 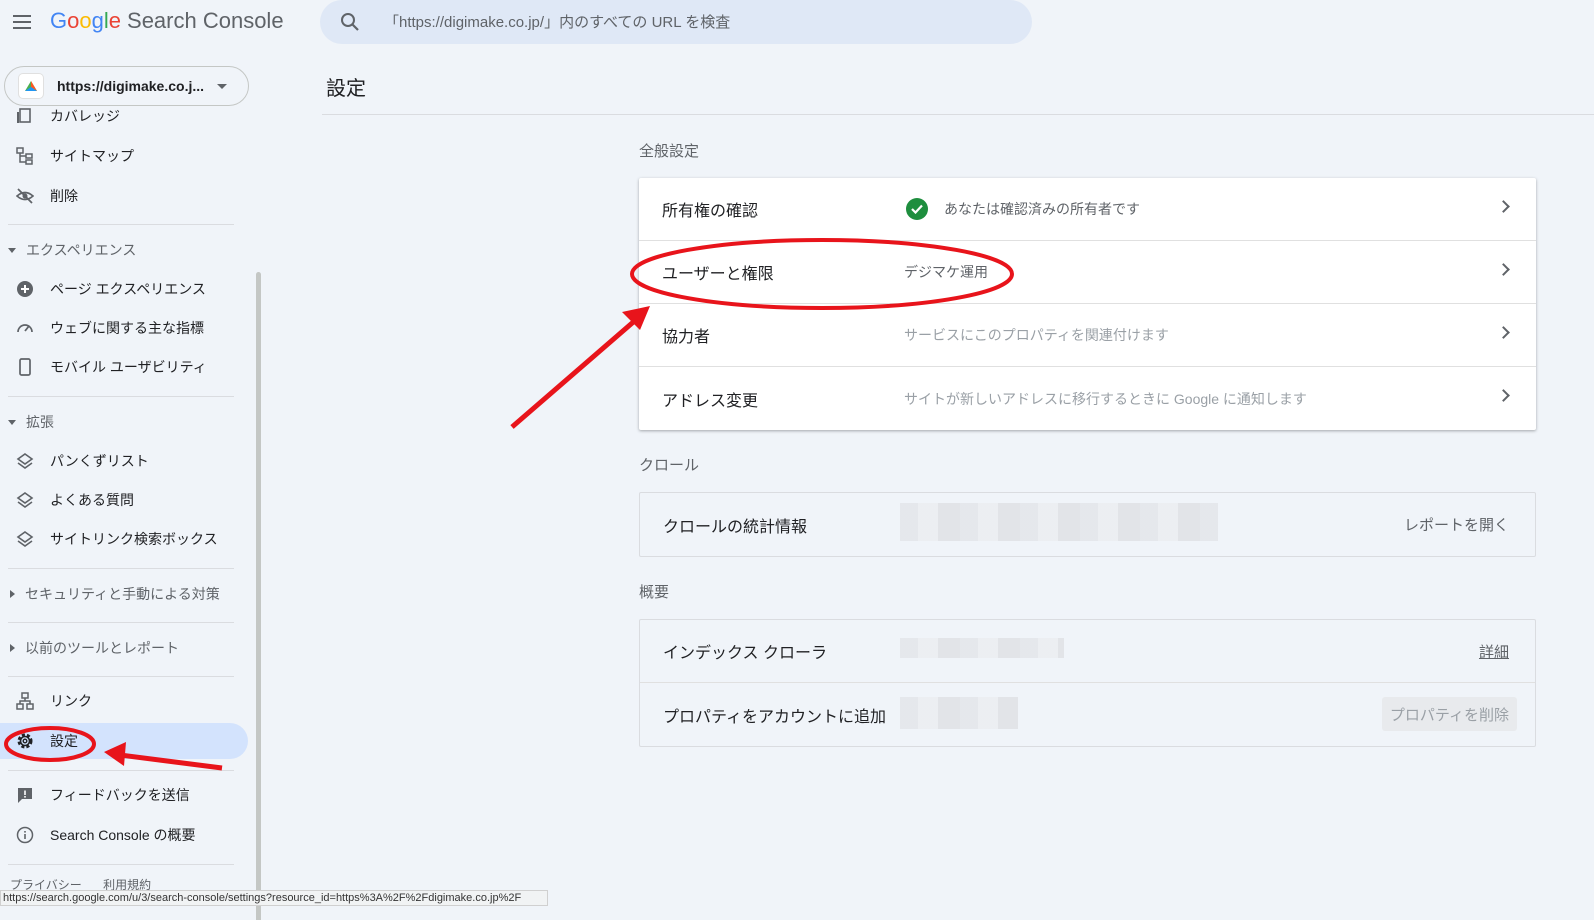 What do you see at coordinates (745, 653) in the screenshot?
I see `row-label: インデックス クローラ` at bounding box center [745, 653].